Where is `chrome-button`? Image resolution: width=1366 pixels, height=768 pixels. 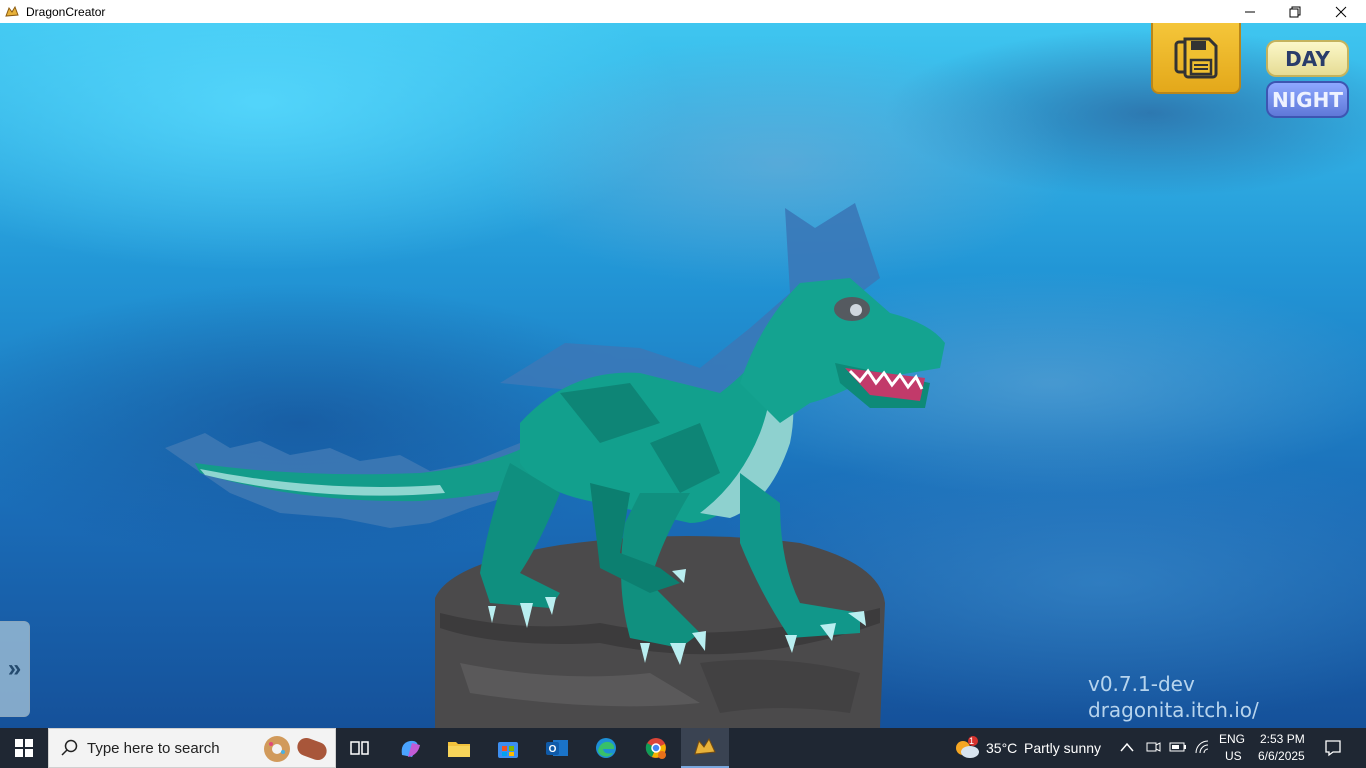 chrome-button is located at coordinates (656, 748).